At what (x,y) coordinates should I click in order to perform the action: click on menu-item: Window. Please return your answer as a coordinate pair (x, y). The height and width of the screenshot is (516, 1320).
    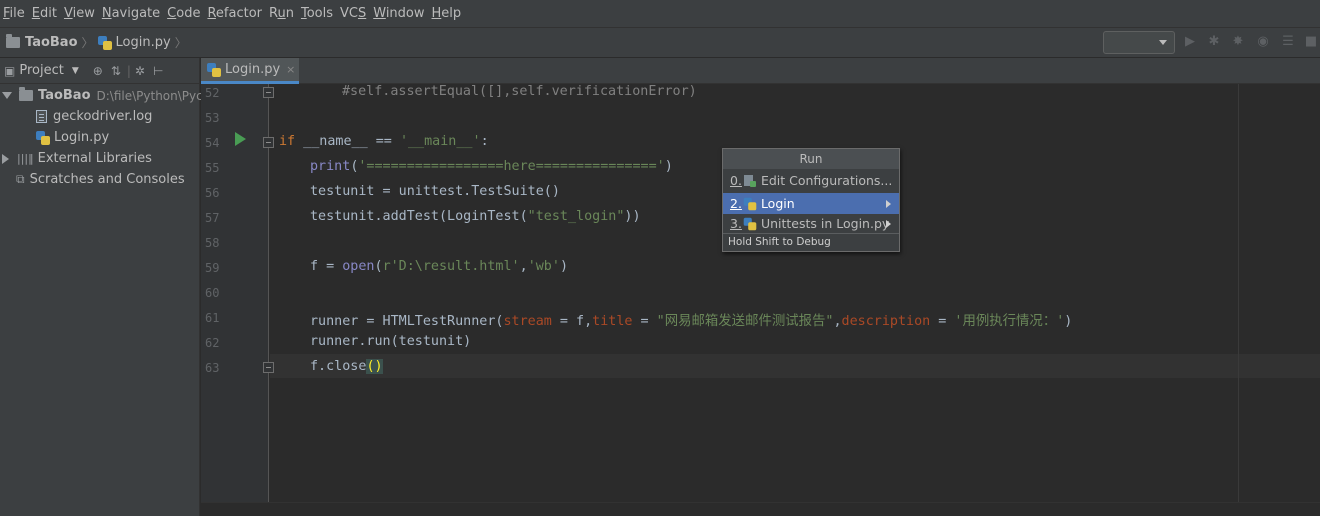
    Looking at the image, I should click on (399, 14).